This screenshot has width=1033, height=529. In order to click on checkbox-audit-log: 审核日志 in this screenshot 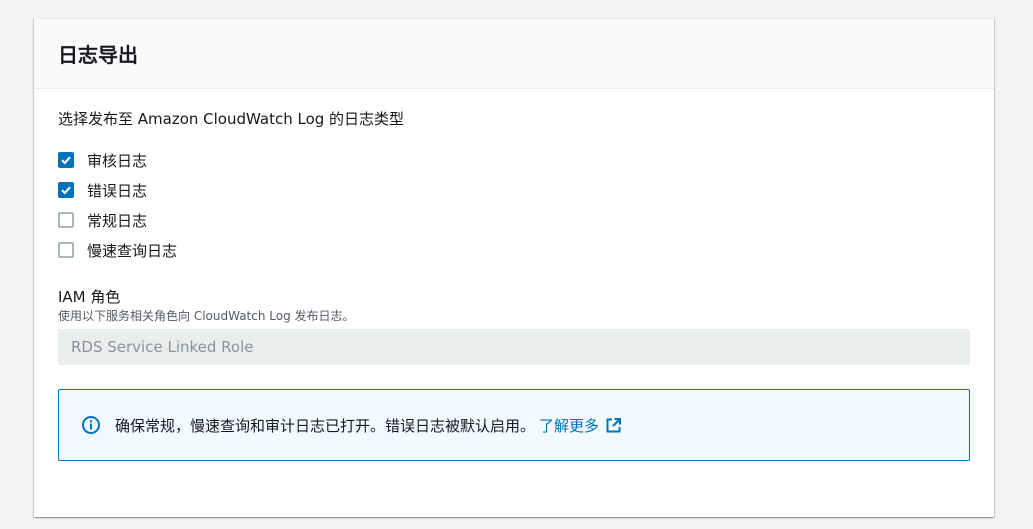, I will do `click(514, 160)`.